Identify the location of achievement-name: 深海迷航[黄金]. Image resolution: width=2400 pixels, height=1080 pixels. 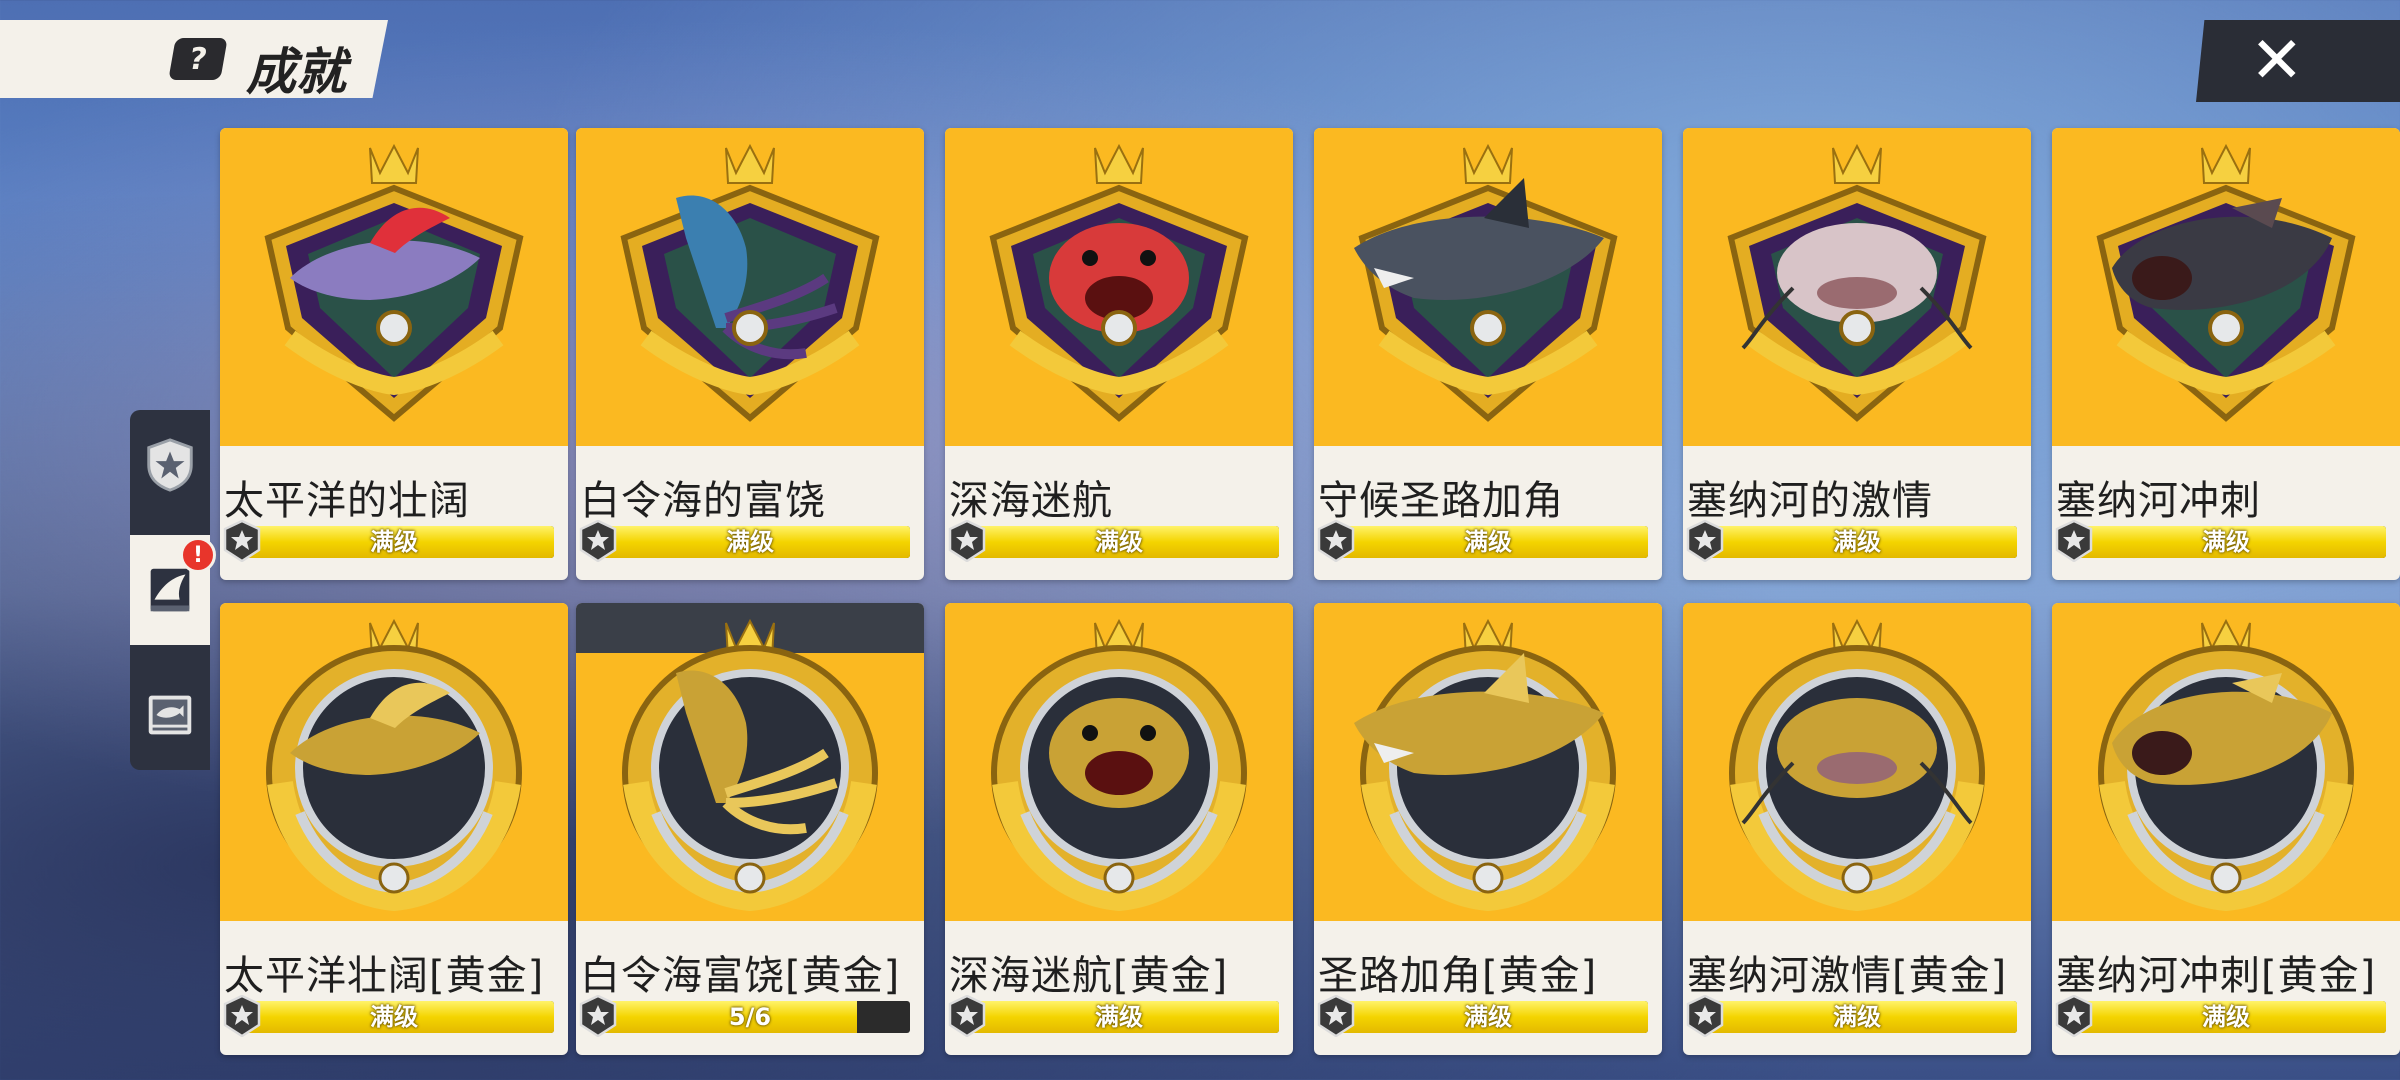
(1089, 976).